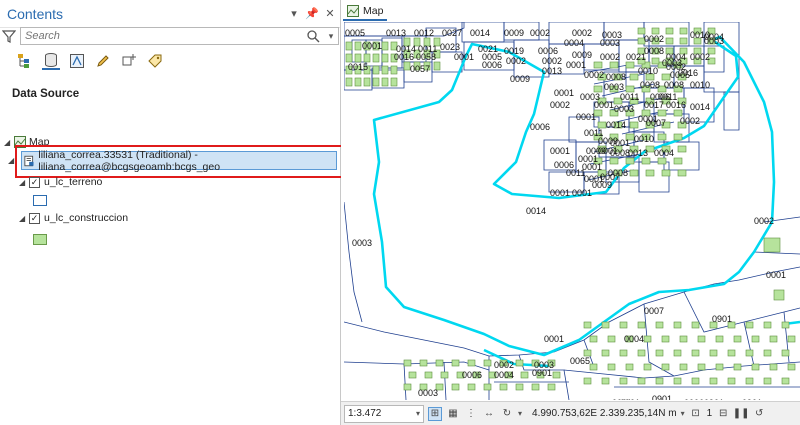  Describe the element at coordinates (688, 73) in the screenshot. I see `parcel-label: 0016` at that location.